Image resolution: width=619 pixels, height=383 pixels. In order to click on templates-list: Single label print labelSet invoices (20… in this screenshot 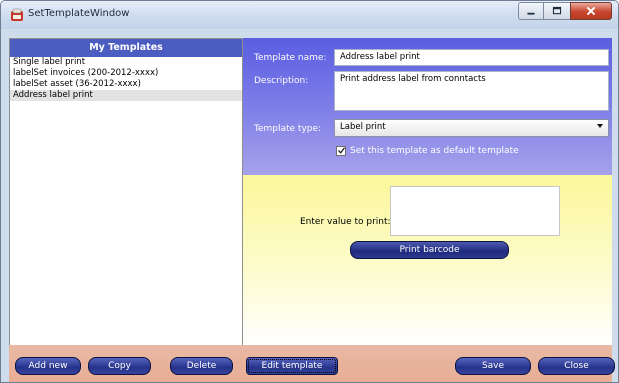, I will do `click(126, 79)`.